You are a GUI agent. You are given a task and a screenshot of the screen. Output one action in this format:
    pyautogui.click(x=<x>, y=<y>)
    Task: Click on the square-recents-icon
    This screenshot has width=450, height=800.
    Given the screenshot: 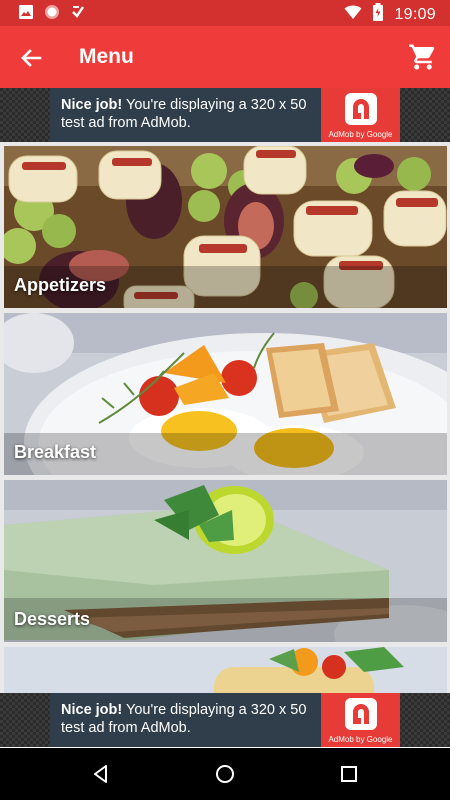 What is the action you would take?
    pyautogui.click(x=349, y=774)
    